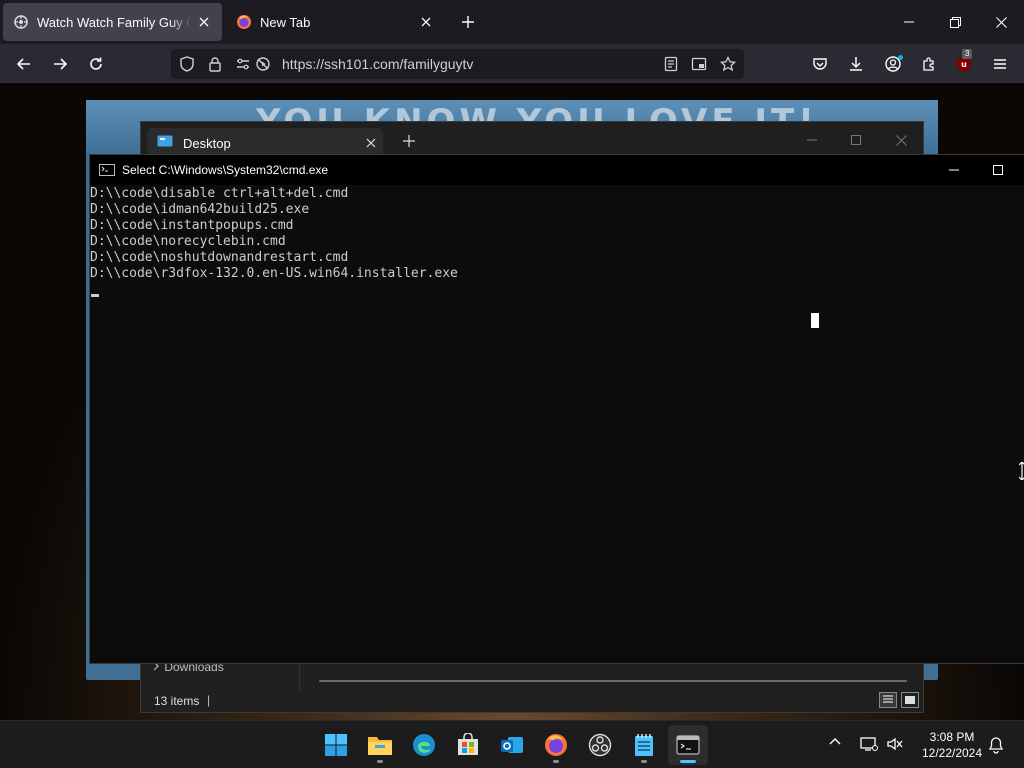 This screenshot has height=768, width=1024. I want to click on notification-bell-icon, so click(996, 747).